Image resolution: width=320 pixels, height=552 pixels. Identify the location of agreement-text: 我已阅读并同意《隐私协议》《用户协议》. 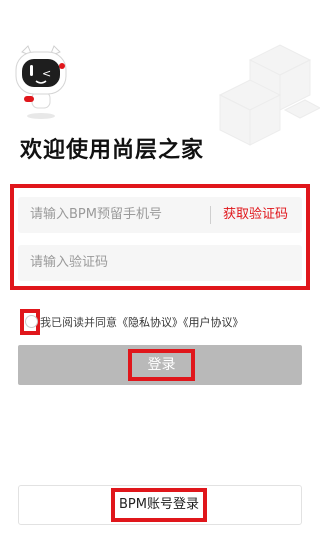
(142, 322).